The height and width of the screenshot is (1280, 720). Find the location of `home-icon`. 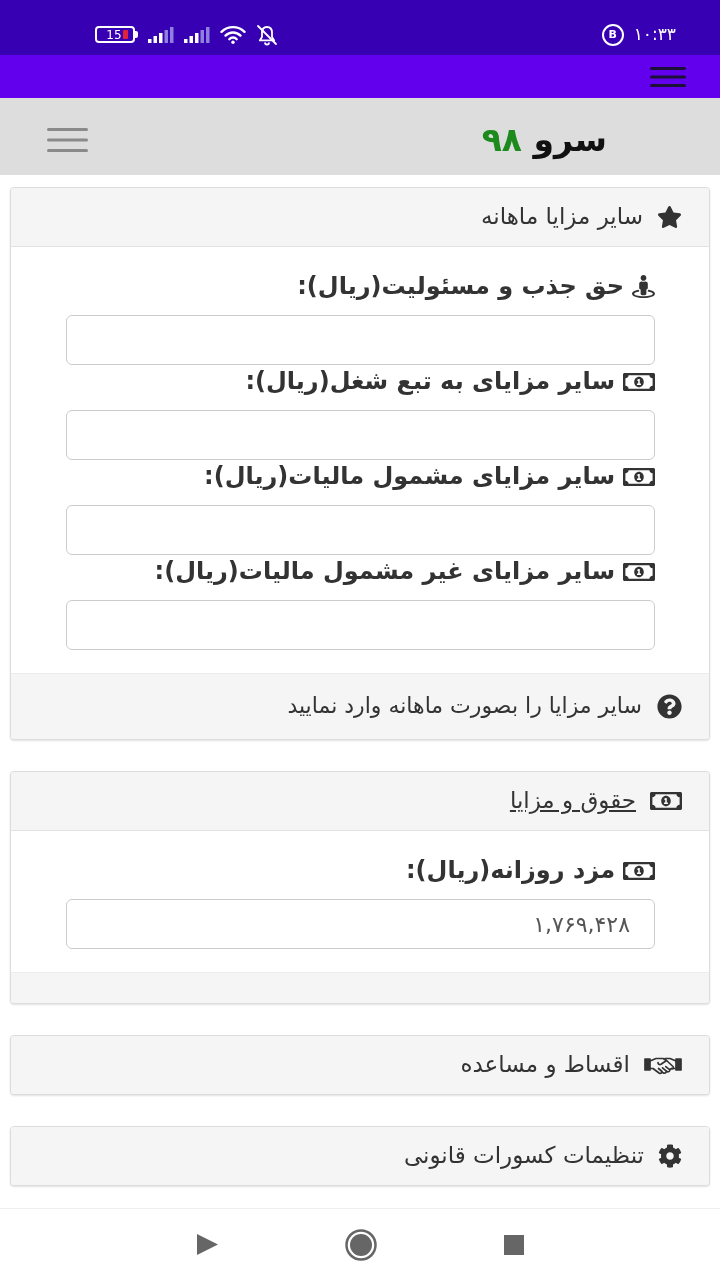

home-icon is located at coordinates (360, 1244).